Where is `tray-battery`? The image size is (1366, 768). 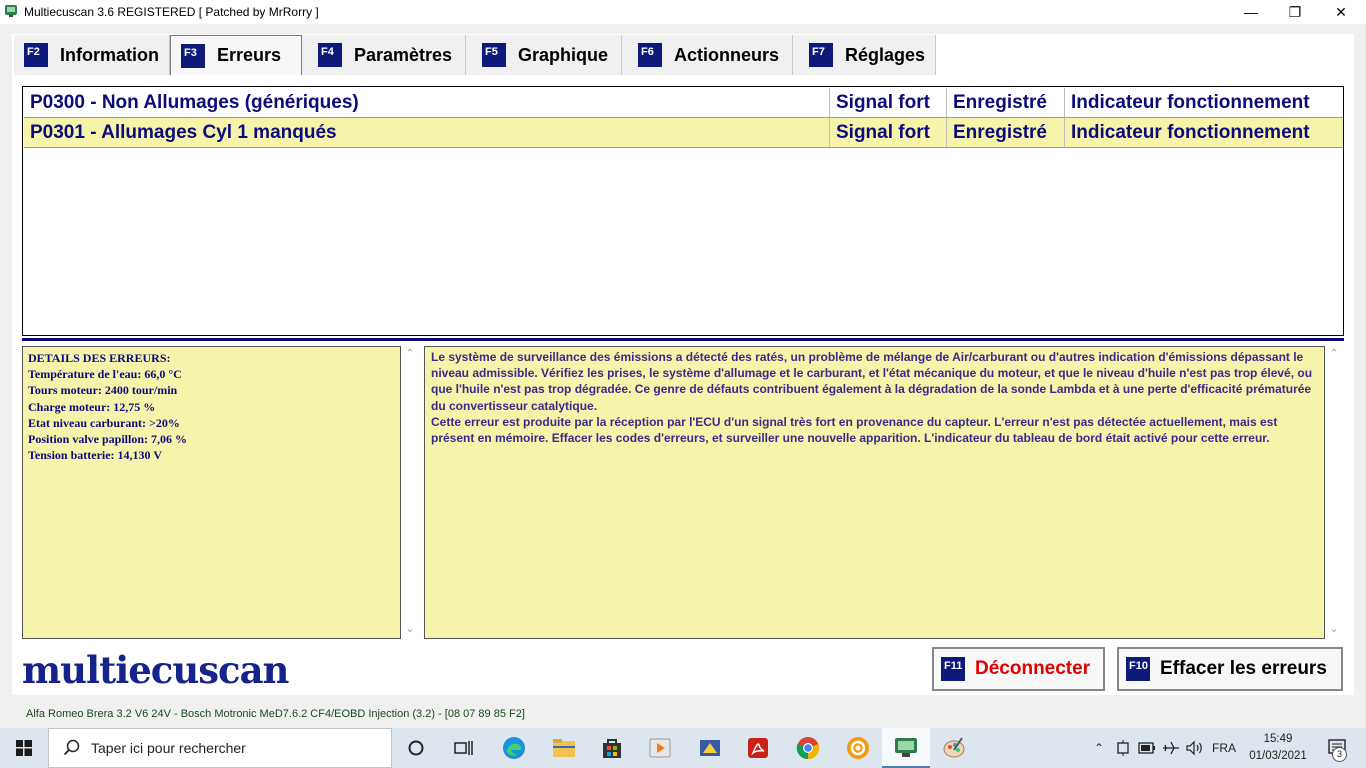 tray-battery is located at coordinates (1147, 748).